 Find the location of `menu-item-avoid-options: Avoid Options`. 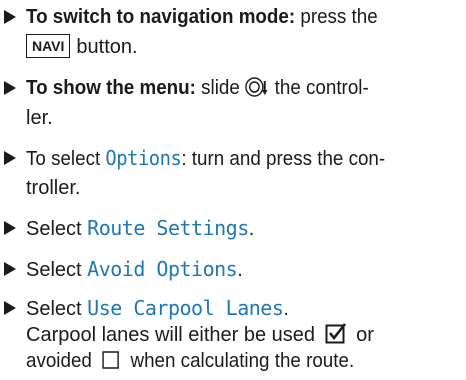

menu-item-avoid-options: Avoid Options is located at coordinates (162, 269).